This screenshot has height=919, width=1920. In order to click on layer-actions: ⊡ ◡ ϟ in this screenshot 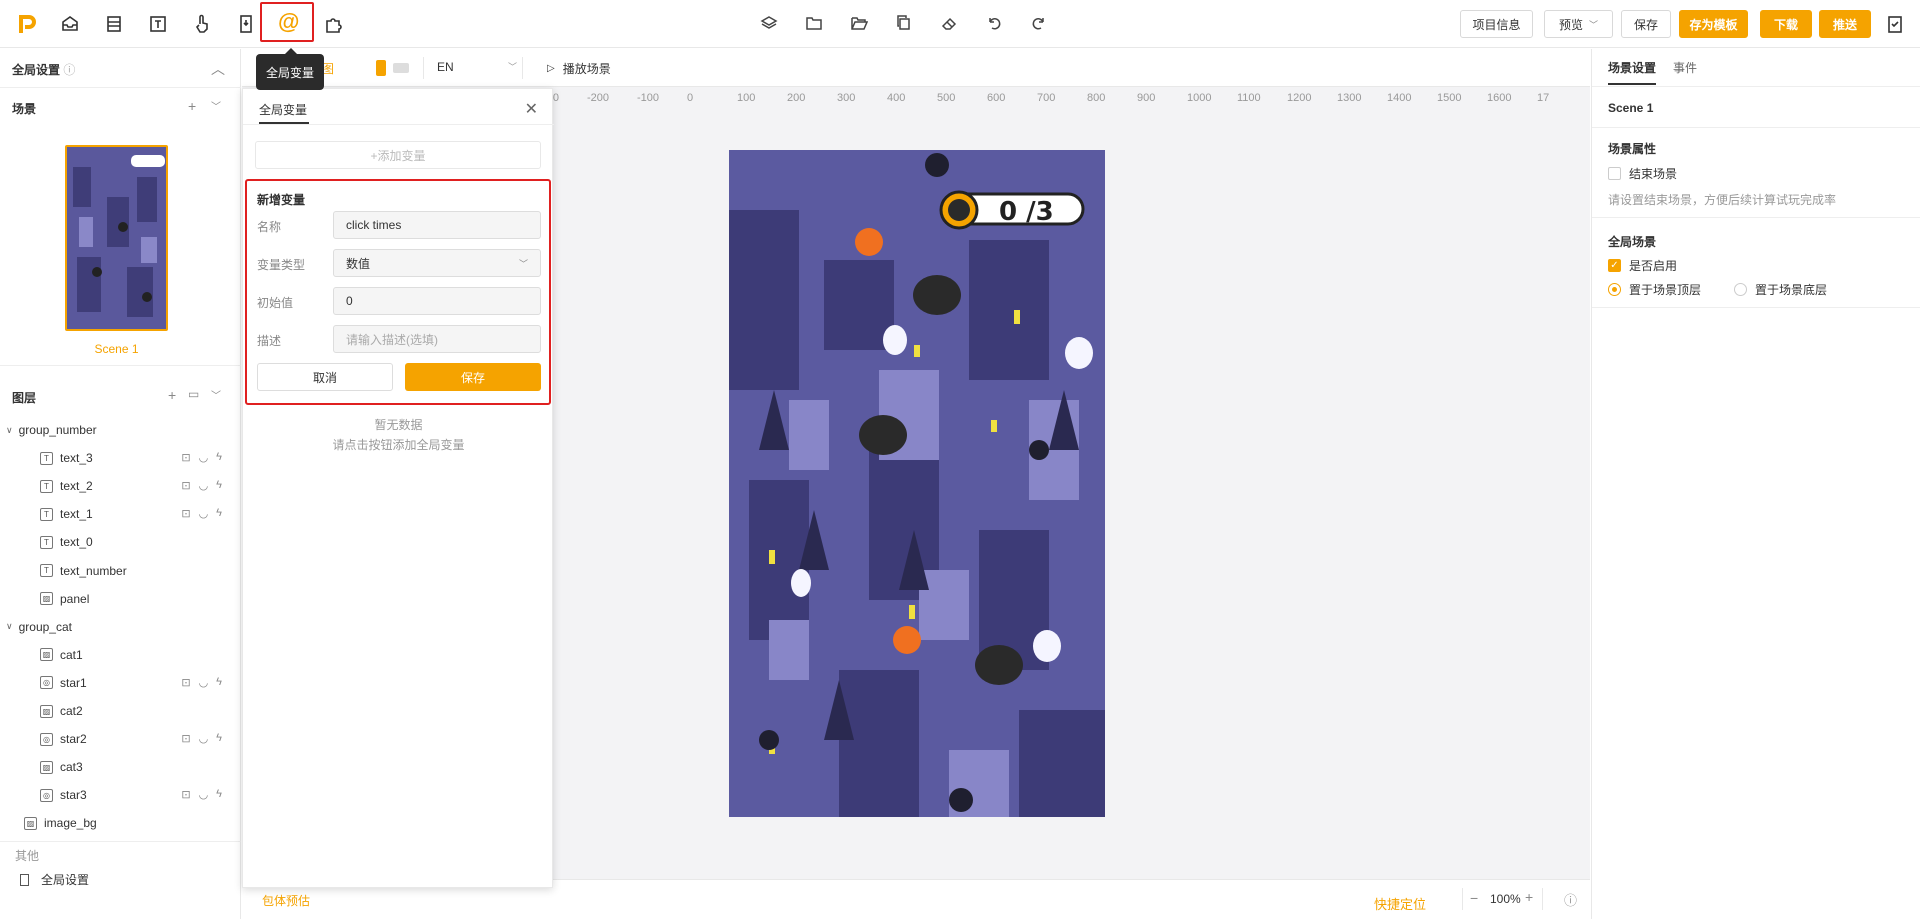, I will do `click(201, 485)`.